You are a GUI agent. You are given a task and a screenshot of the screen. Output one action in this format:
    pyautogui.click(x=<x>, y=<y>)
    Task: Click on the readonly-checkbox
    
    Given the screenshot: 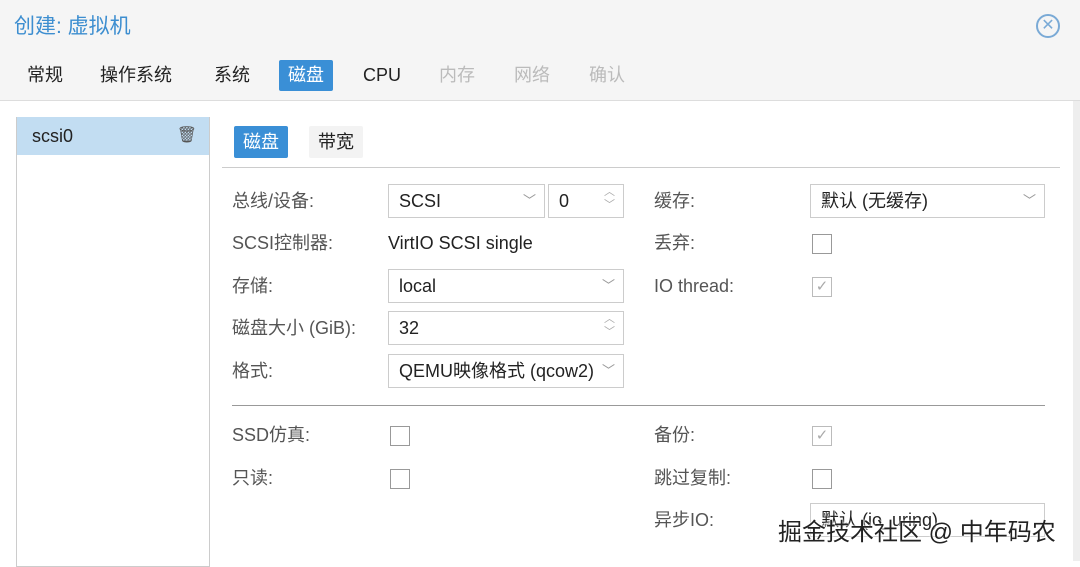 What is the action you would take?
    pyautogui.click(x=400, y=479)
    